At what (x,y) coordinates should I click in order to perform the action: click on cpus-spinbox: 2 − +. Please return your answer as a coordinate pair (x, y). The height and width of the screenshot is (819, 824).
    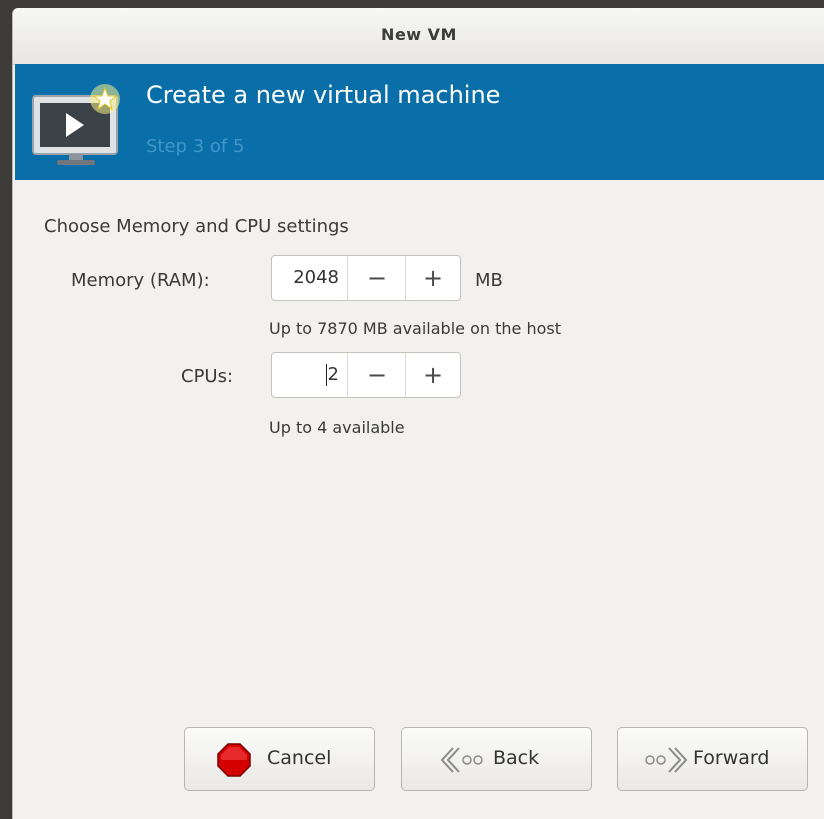
    Looking at the image, I should click on (366, 375).